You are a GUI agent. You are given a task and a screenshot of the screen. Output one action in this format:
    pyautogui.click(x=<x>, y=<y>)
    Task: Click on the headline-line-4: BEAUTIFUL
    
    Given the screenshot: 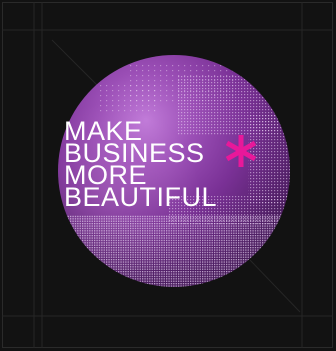 What is the action you would take?
    pyautogui.click(x=141, y=197)
    